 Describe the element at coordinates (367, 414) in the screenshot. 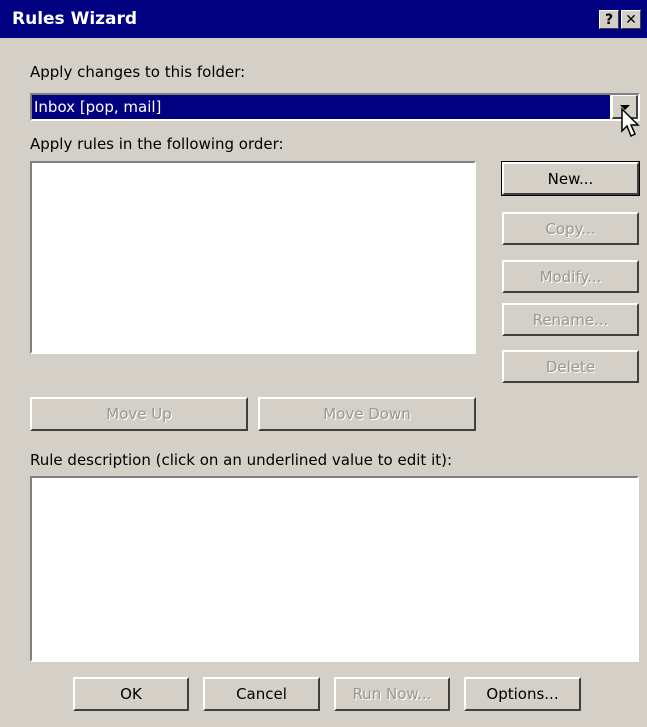

I see `move-down-button: Move Down` at that location.